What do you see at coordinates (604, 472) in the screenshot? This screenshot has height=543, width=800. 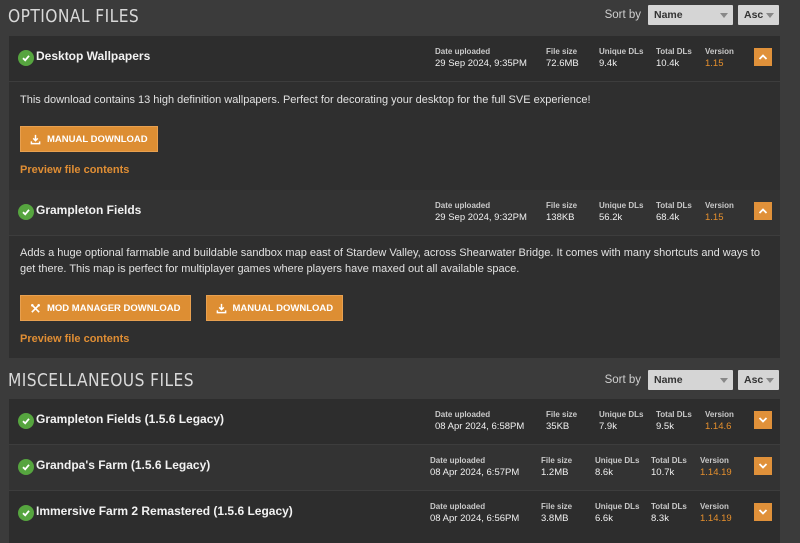 I see `stat-value: 8.6k` at bounding box center [604, 472].